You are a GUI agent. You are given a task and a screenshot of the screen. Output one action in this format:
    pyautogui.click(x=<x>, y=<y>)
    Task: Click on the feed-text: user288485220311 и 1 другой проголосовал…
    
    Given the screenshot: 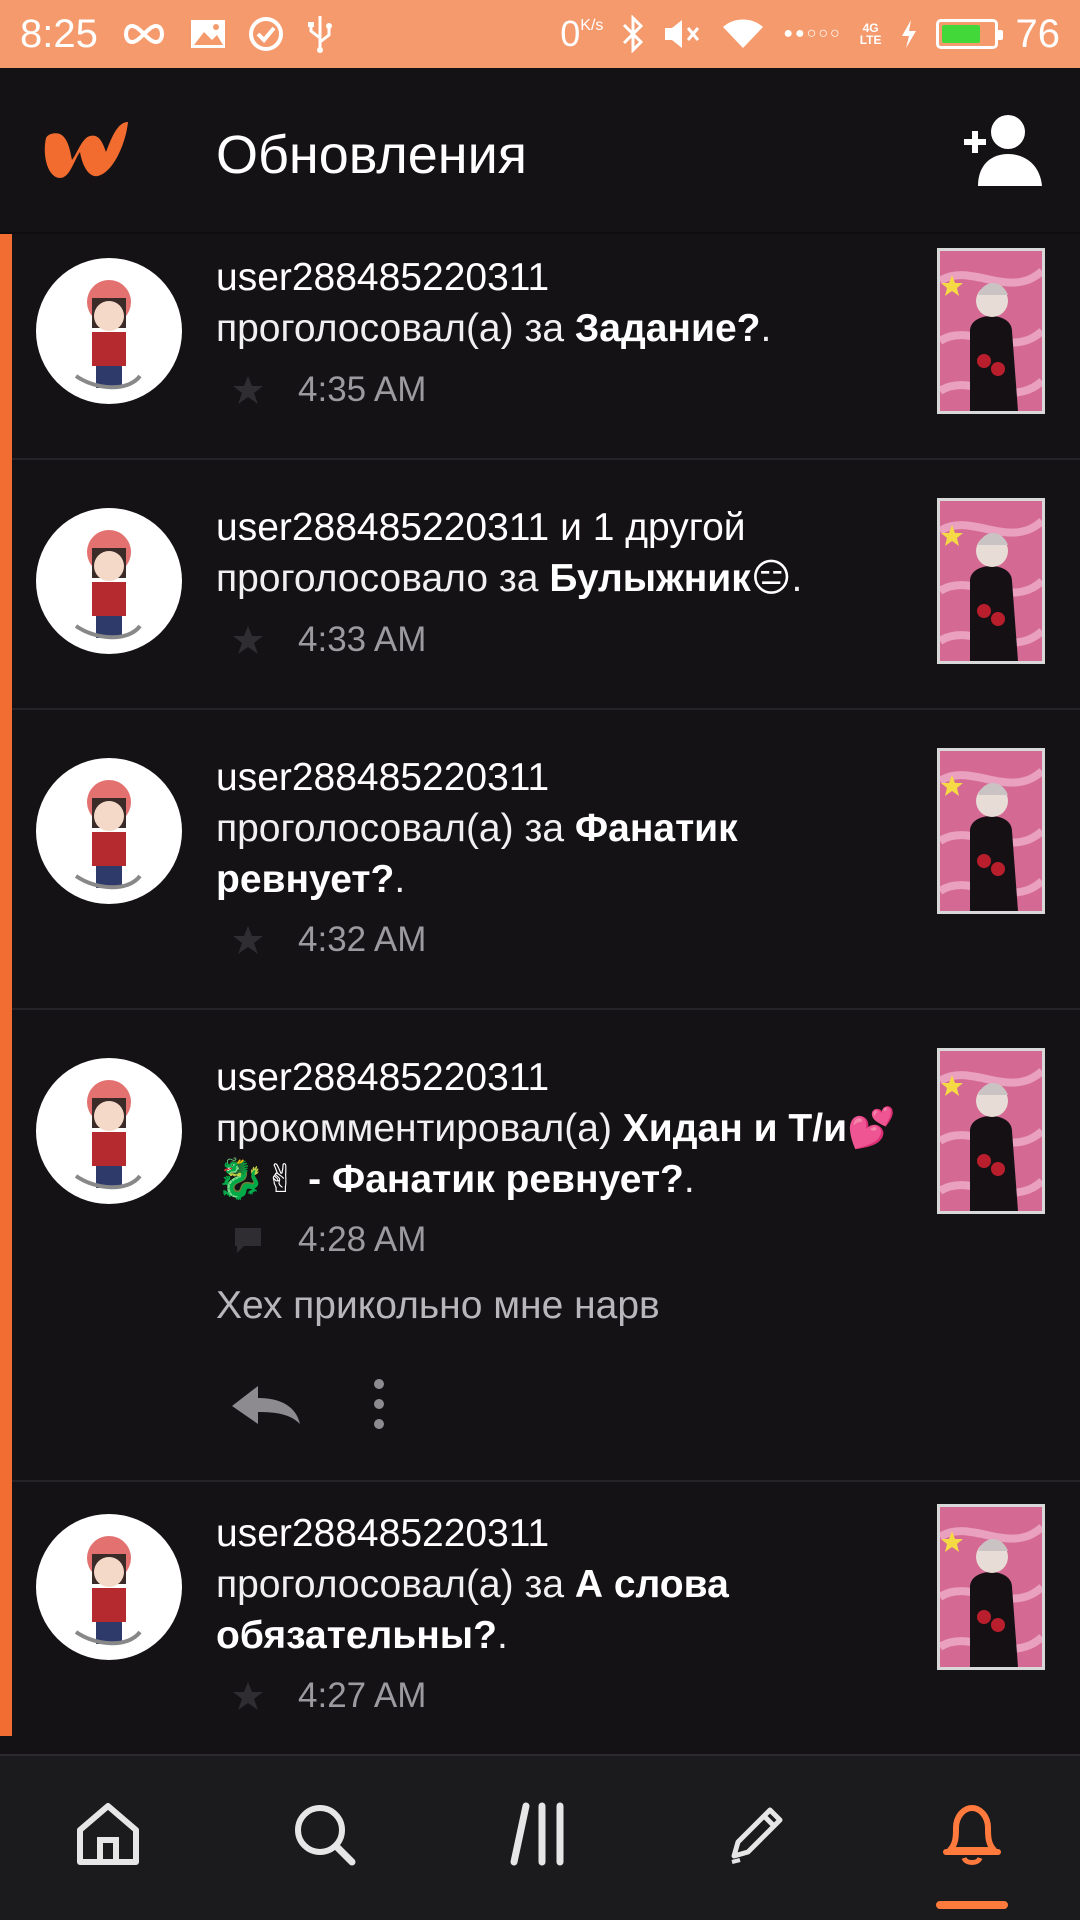 What is the action you would take?
    pyautogui.click(x=509, y=553)
    